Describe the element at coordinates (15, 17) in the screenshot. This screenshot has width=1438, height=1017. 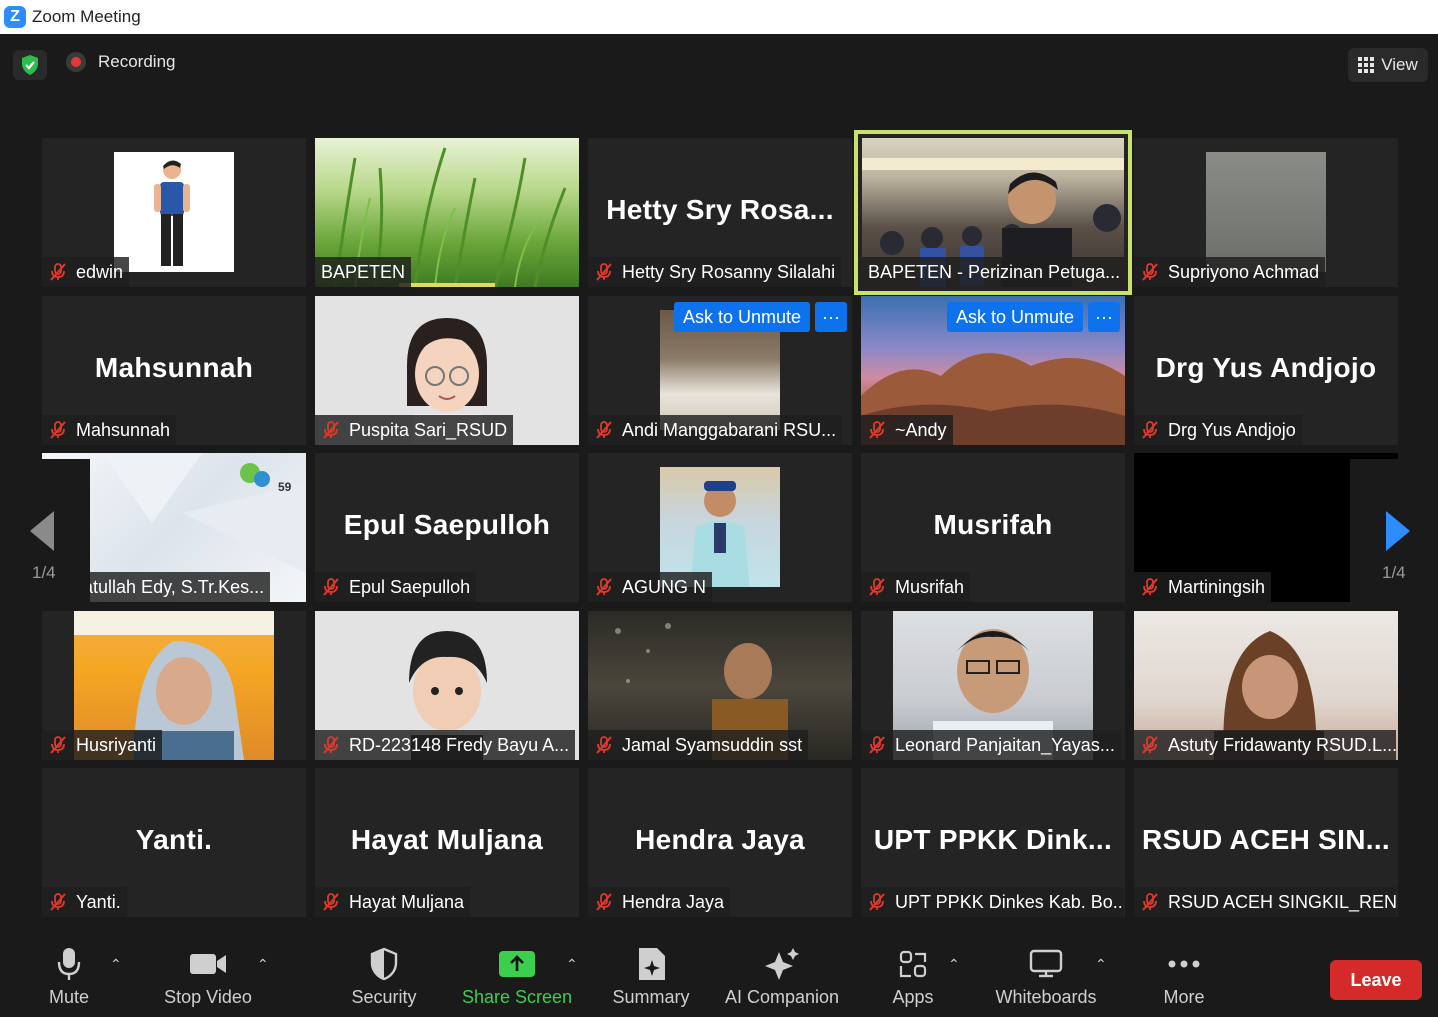
I see `zoom-logo-icon: Z` at that location.